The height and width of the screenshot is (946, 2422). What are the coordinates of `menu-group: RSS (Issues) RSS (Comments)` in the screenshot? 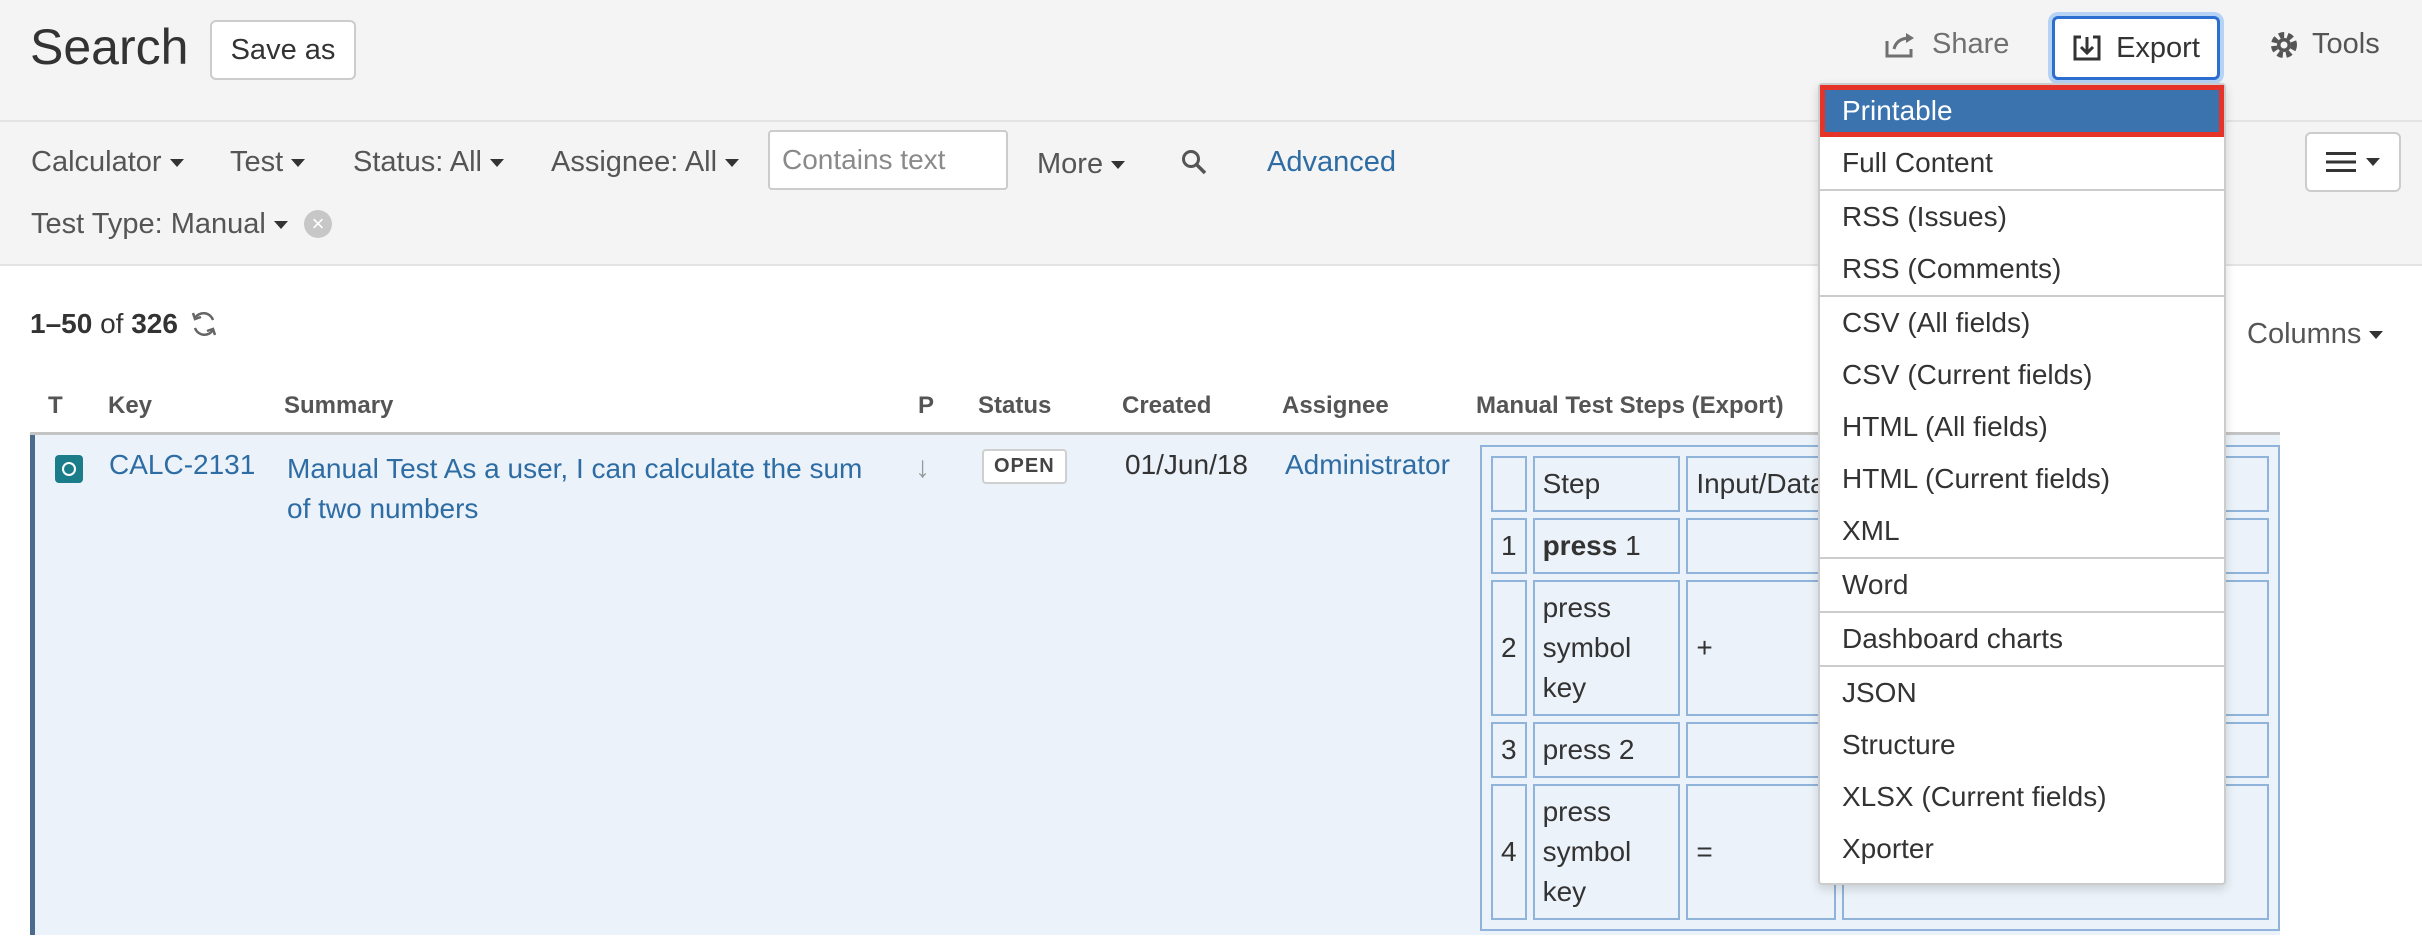 It's located at (2022, 244).